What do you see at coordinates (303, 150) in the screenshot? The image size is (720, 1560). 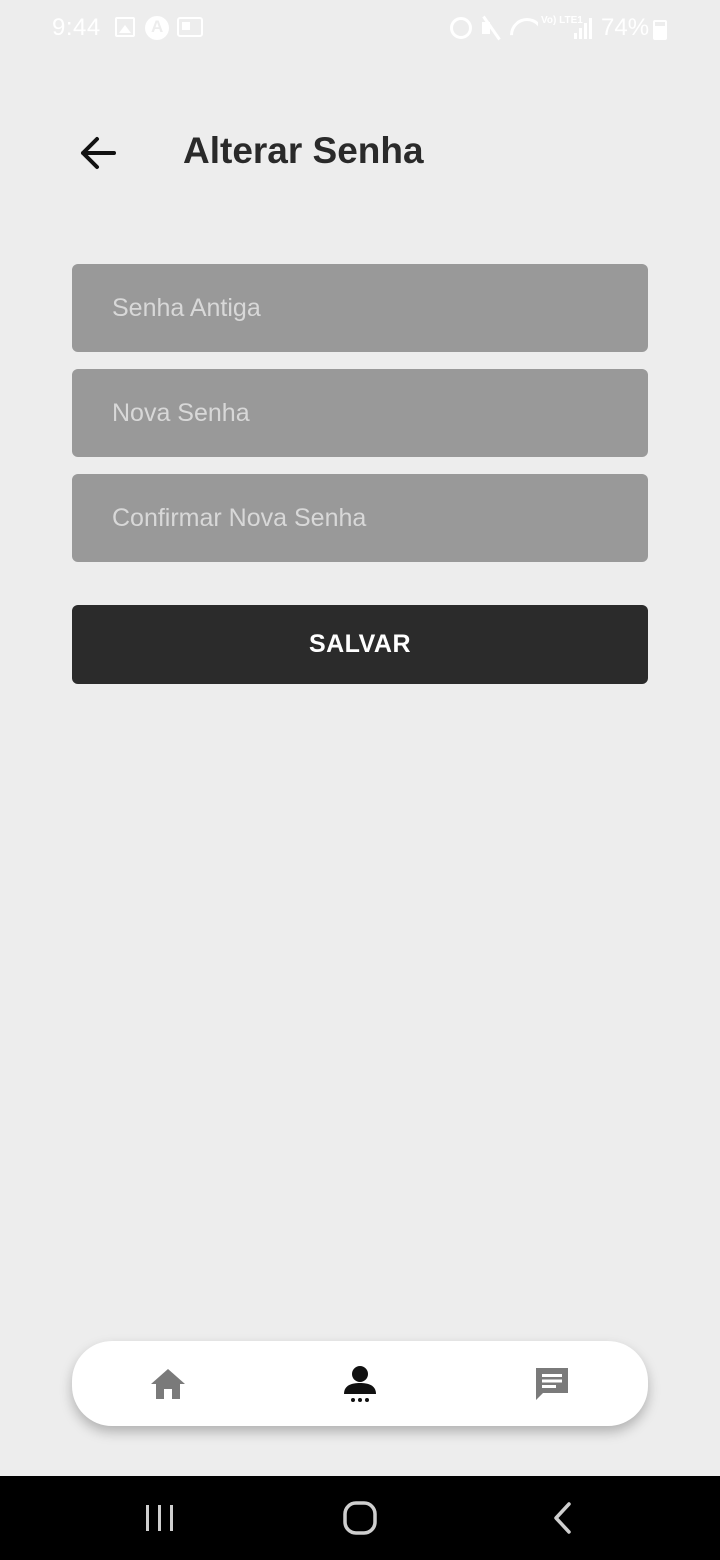 I see `page-title: Alterar Senha` at bounding box center [303, 150].